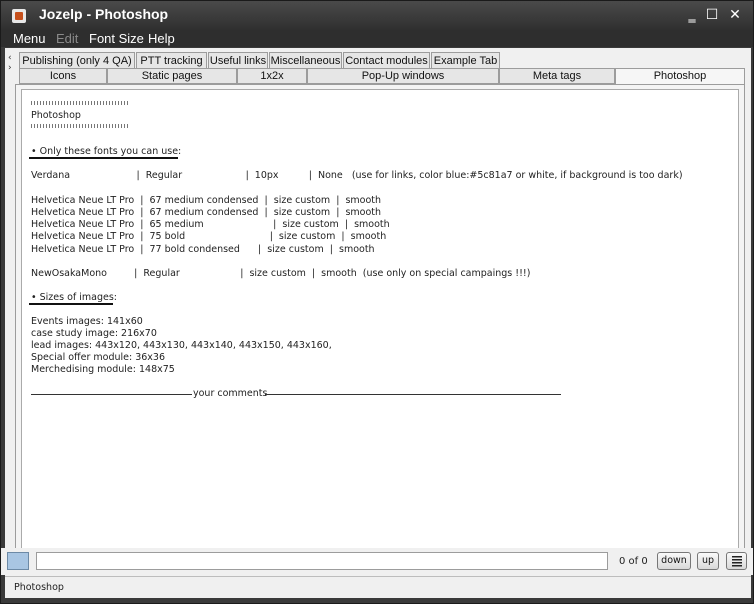  Describe the element at coordinates (403, 76) in the screenshot. I see `tab-popup-windows: Pop-Up windows` at that location.